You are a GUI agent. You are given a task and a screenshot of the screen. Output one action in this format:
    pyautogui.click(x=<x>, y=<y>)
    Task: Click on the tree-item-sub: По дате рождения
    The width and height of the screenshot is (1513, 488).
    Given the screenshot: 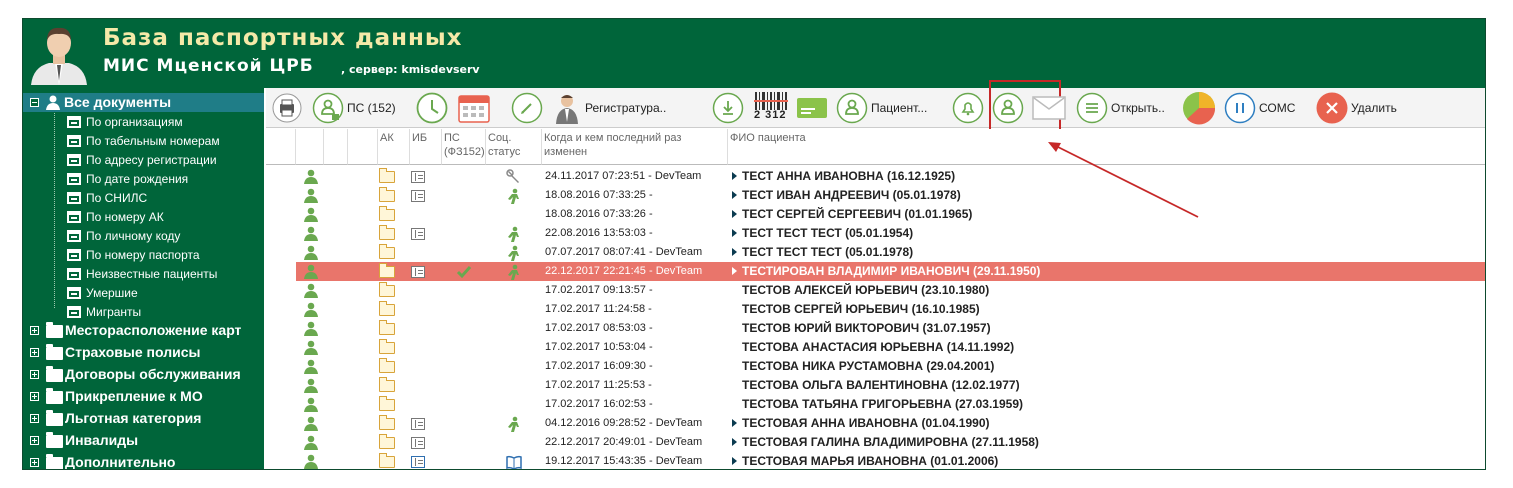 What is the action you would take?
    pyautogui.click(x=127, y=179)
    